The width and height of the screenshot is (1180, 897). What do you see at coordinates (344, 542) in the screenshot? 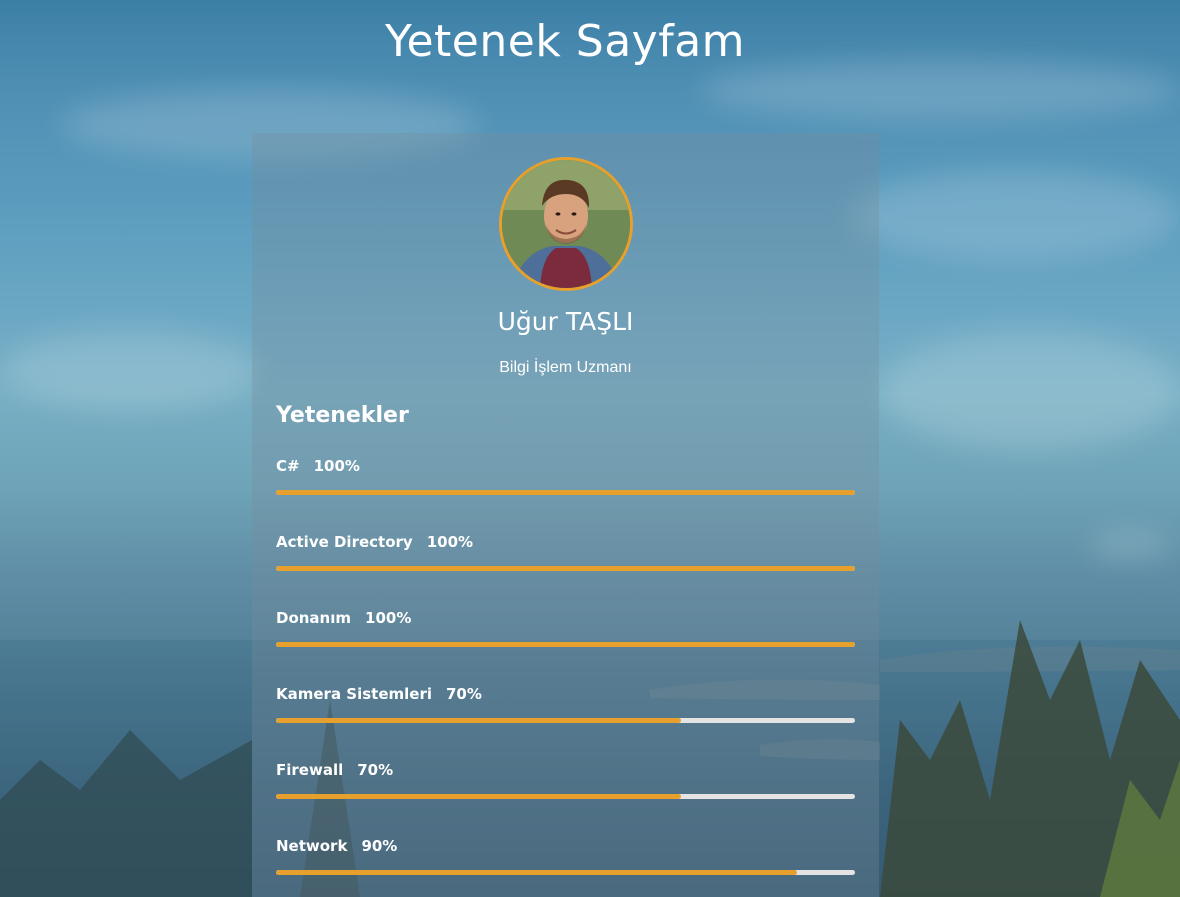
I see `skill-label: Active Directory` at bounding box center [344, 542].